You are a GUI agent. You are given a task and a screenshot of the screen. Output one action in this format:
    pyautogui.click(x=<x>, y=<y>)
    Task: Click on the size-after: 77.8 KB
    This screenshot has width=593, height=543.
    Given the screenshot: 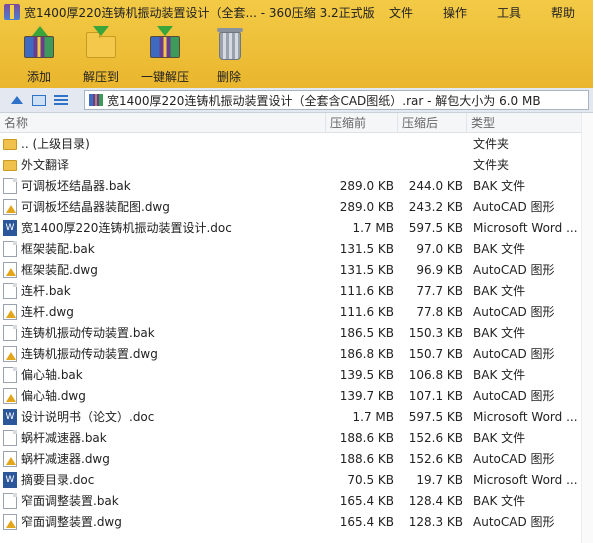 What is the action you would take?
    pyautogui.click(x=439, y=311)
    